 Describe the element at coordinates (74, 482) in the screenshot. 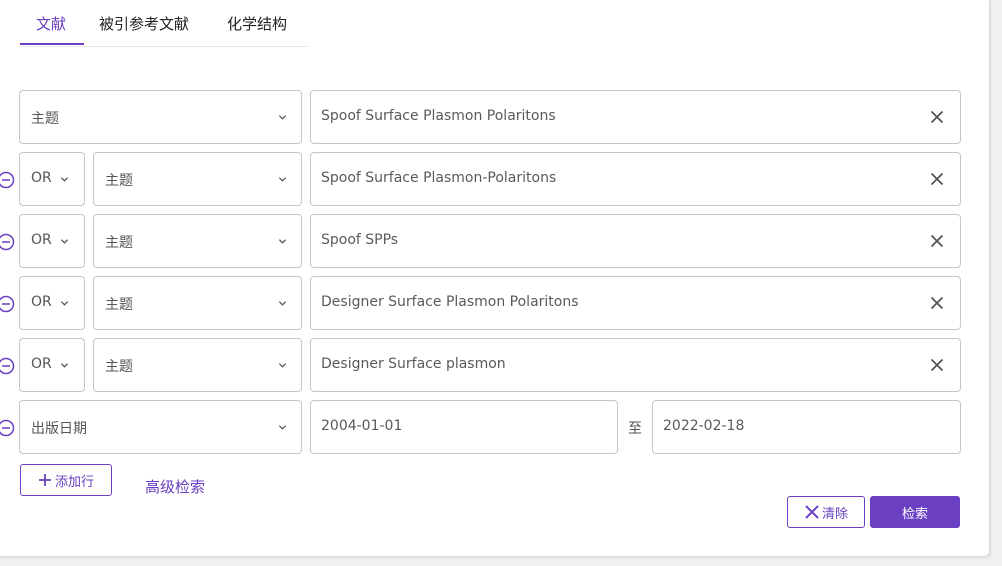

I see `add-row-label: 添加行` at that location.